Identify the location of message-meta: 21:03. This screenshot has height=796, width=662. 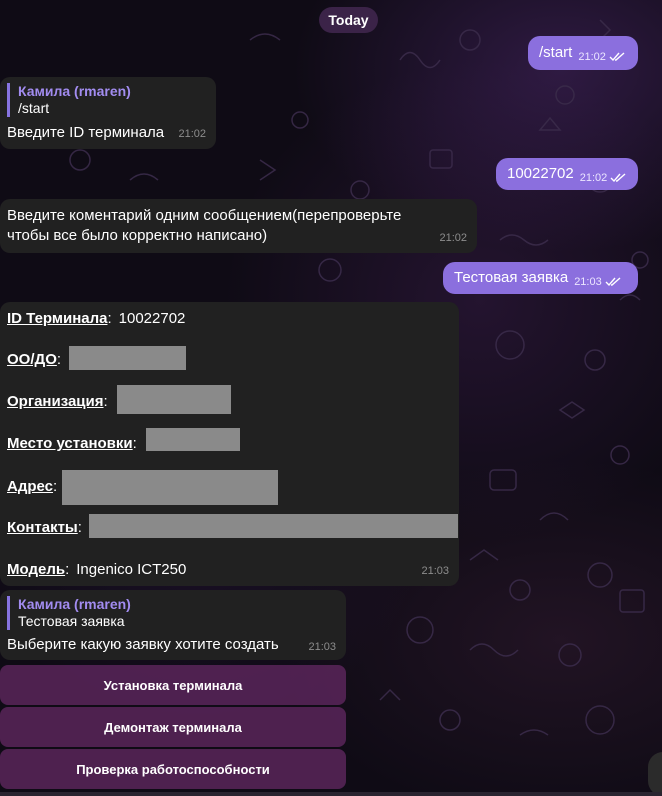
(597, 282).